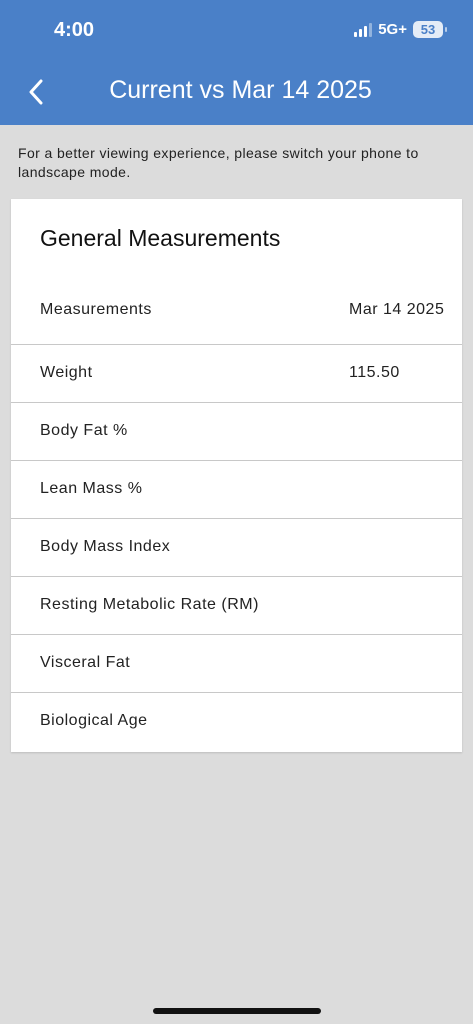 This screenshot has width=473, height=1024. Describe the element at coordinates (94, 720) in the screenshot. I see `row-label: Biological Age` at that location.